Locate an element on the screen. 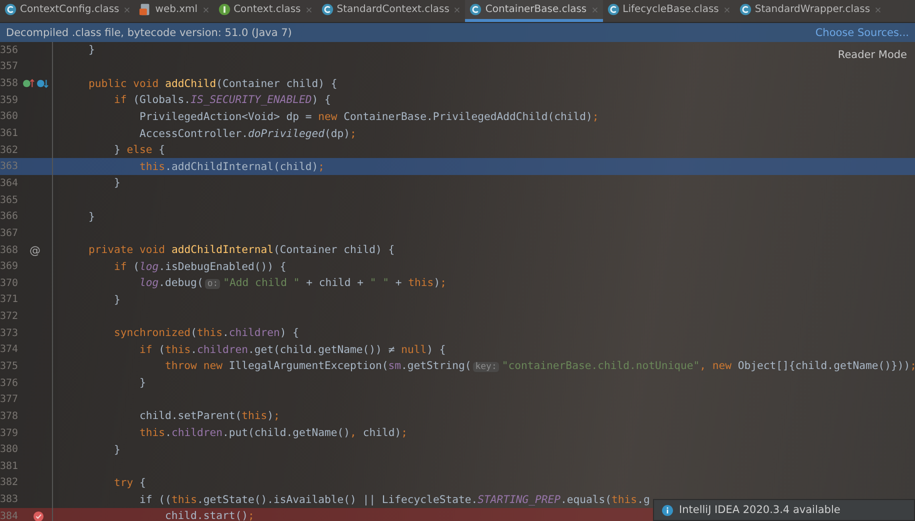  code-line: child.setParent(this); is located at coordinates (209, 416).